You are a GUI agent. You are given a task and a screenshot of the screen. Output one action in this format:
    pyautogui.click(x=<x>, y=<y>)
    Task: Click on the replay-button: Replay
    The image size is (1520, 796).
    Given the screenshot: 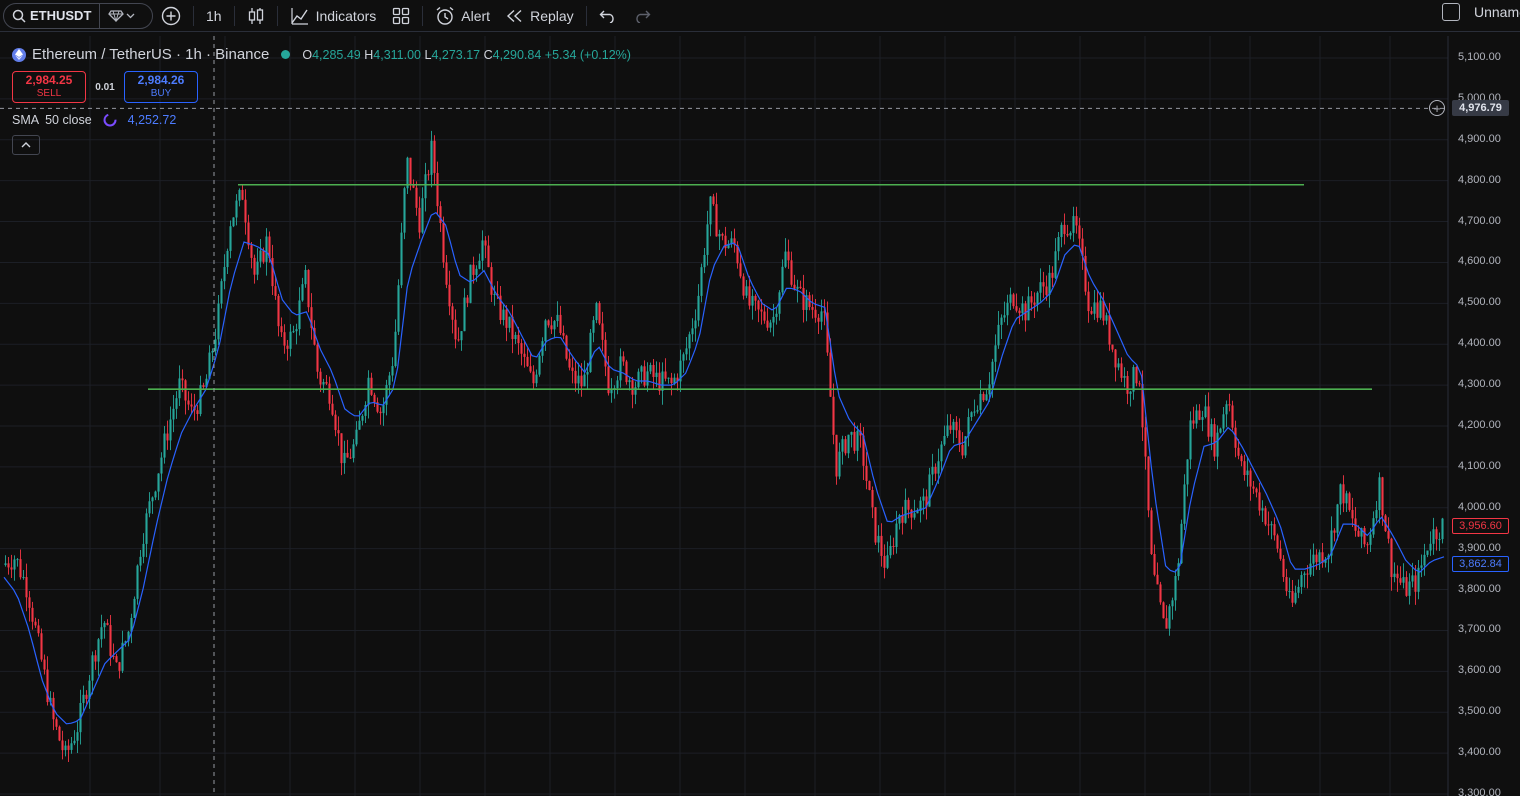 What is the action you would take?
    pyautogui.click(x=540, y=16)
    